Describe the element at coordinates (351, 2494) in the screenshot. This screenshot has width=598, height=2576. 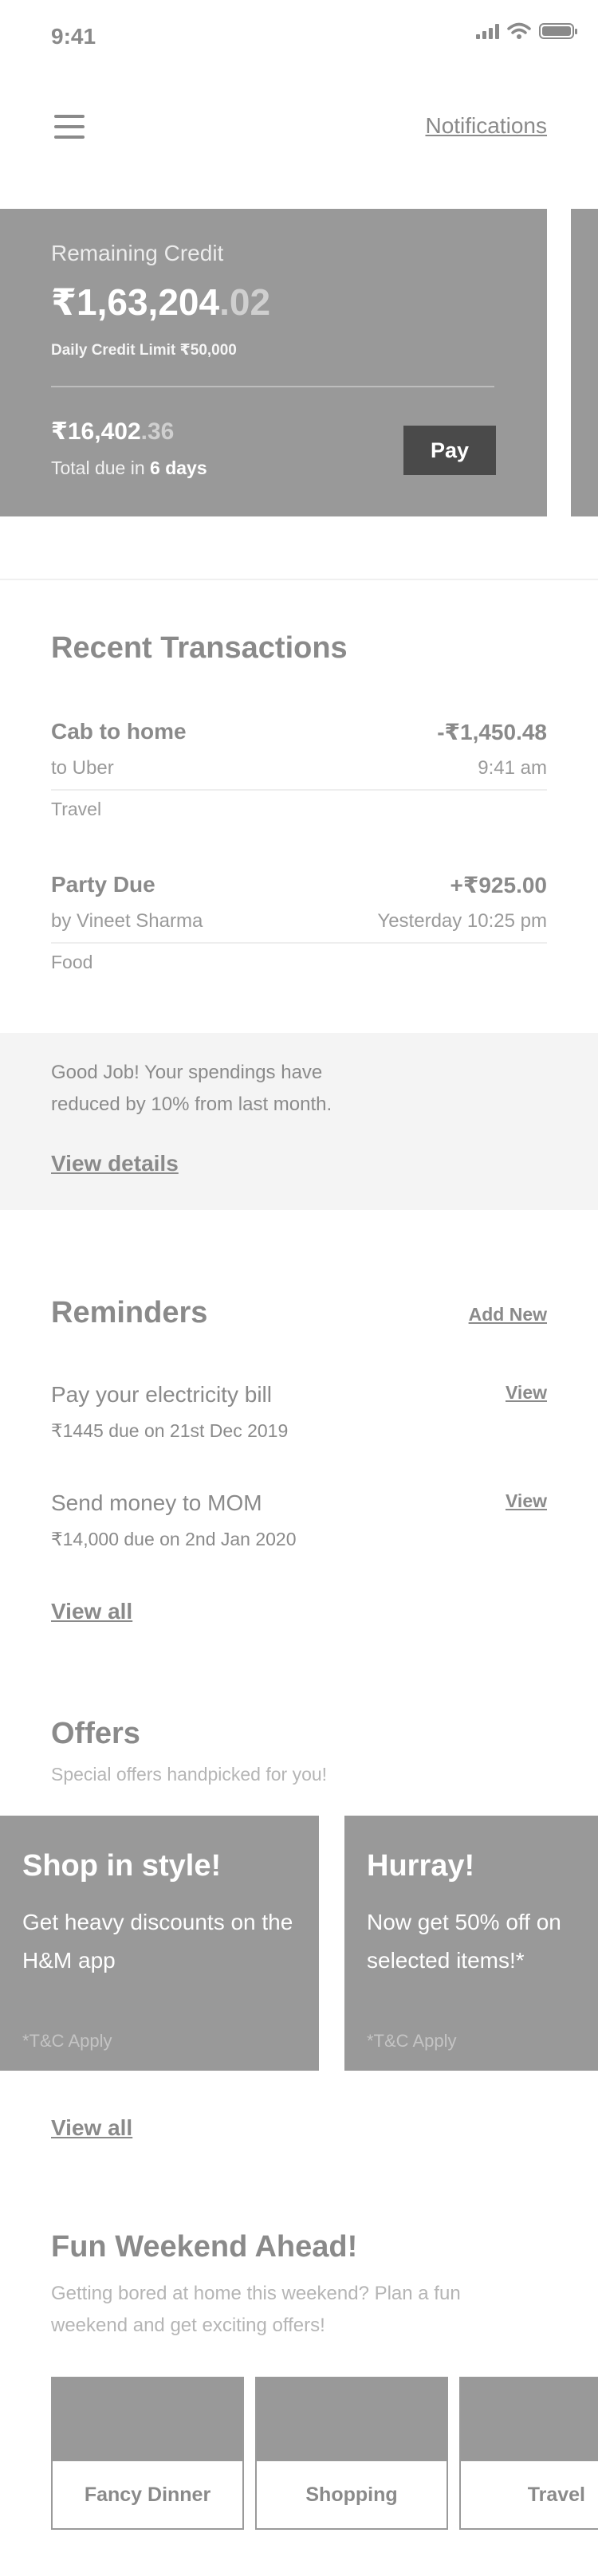
I see `fun-card-label: Shopping` at that location.